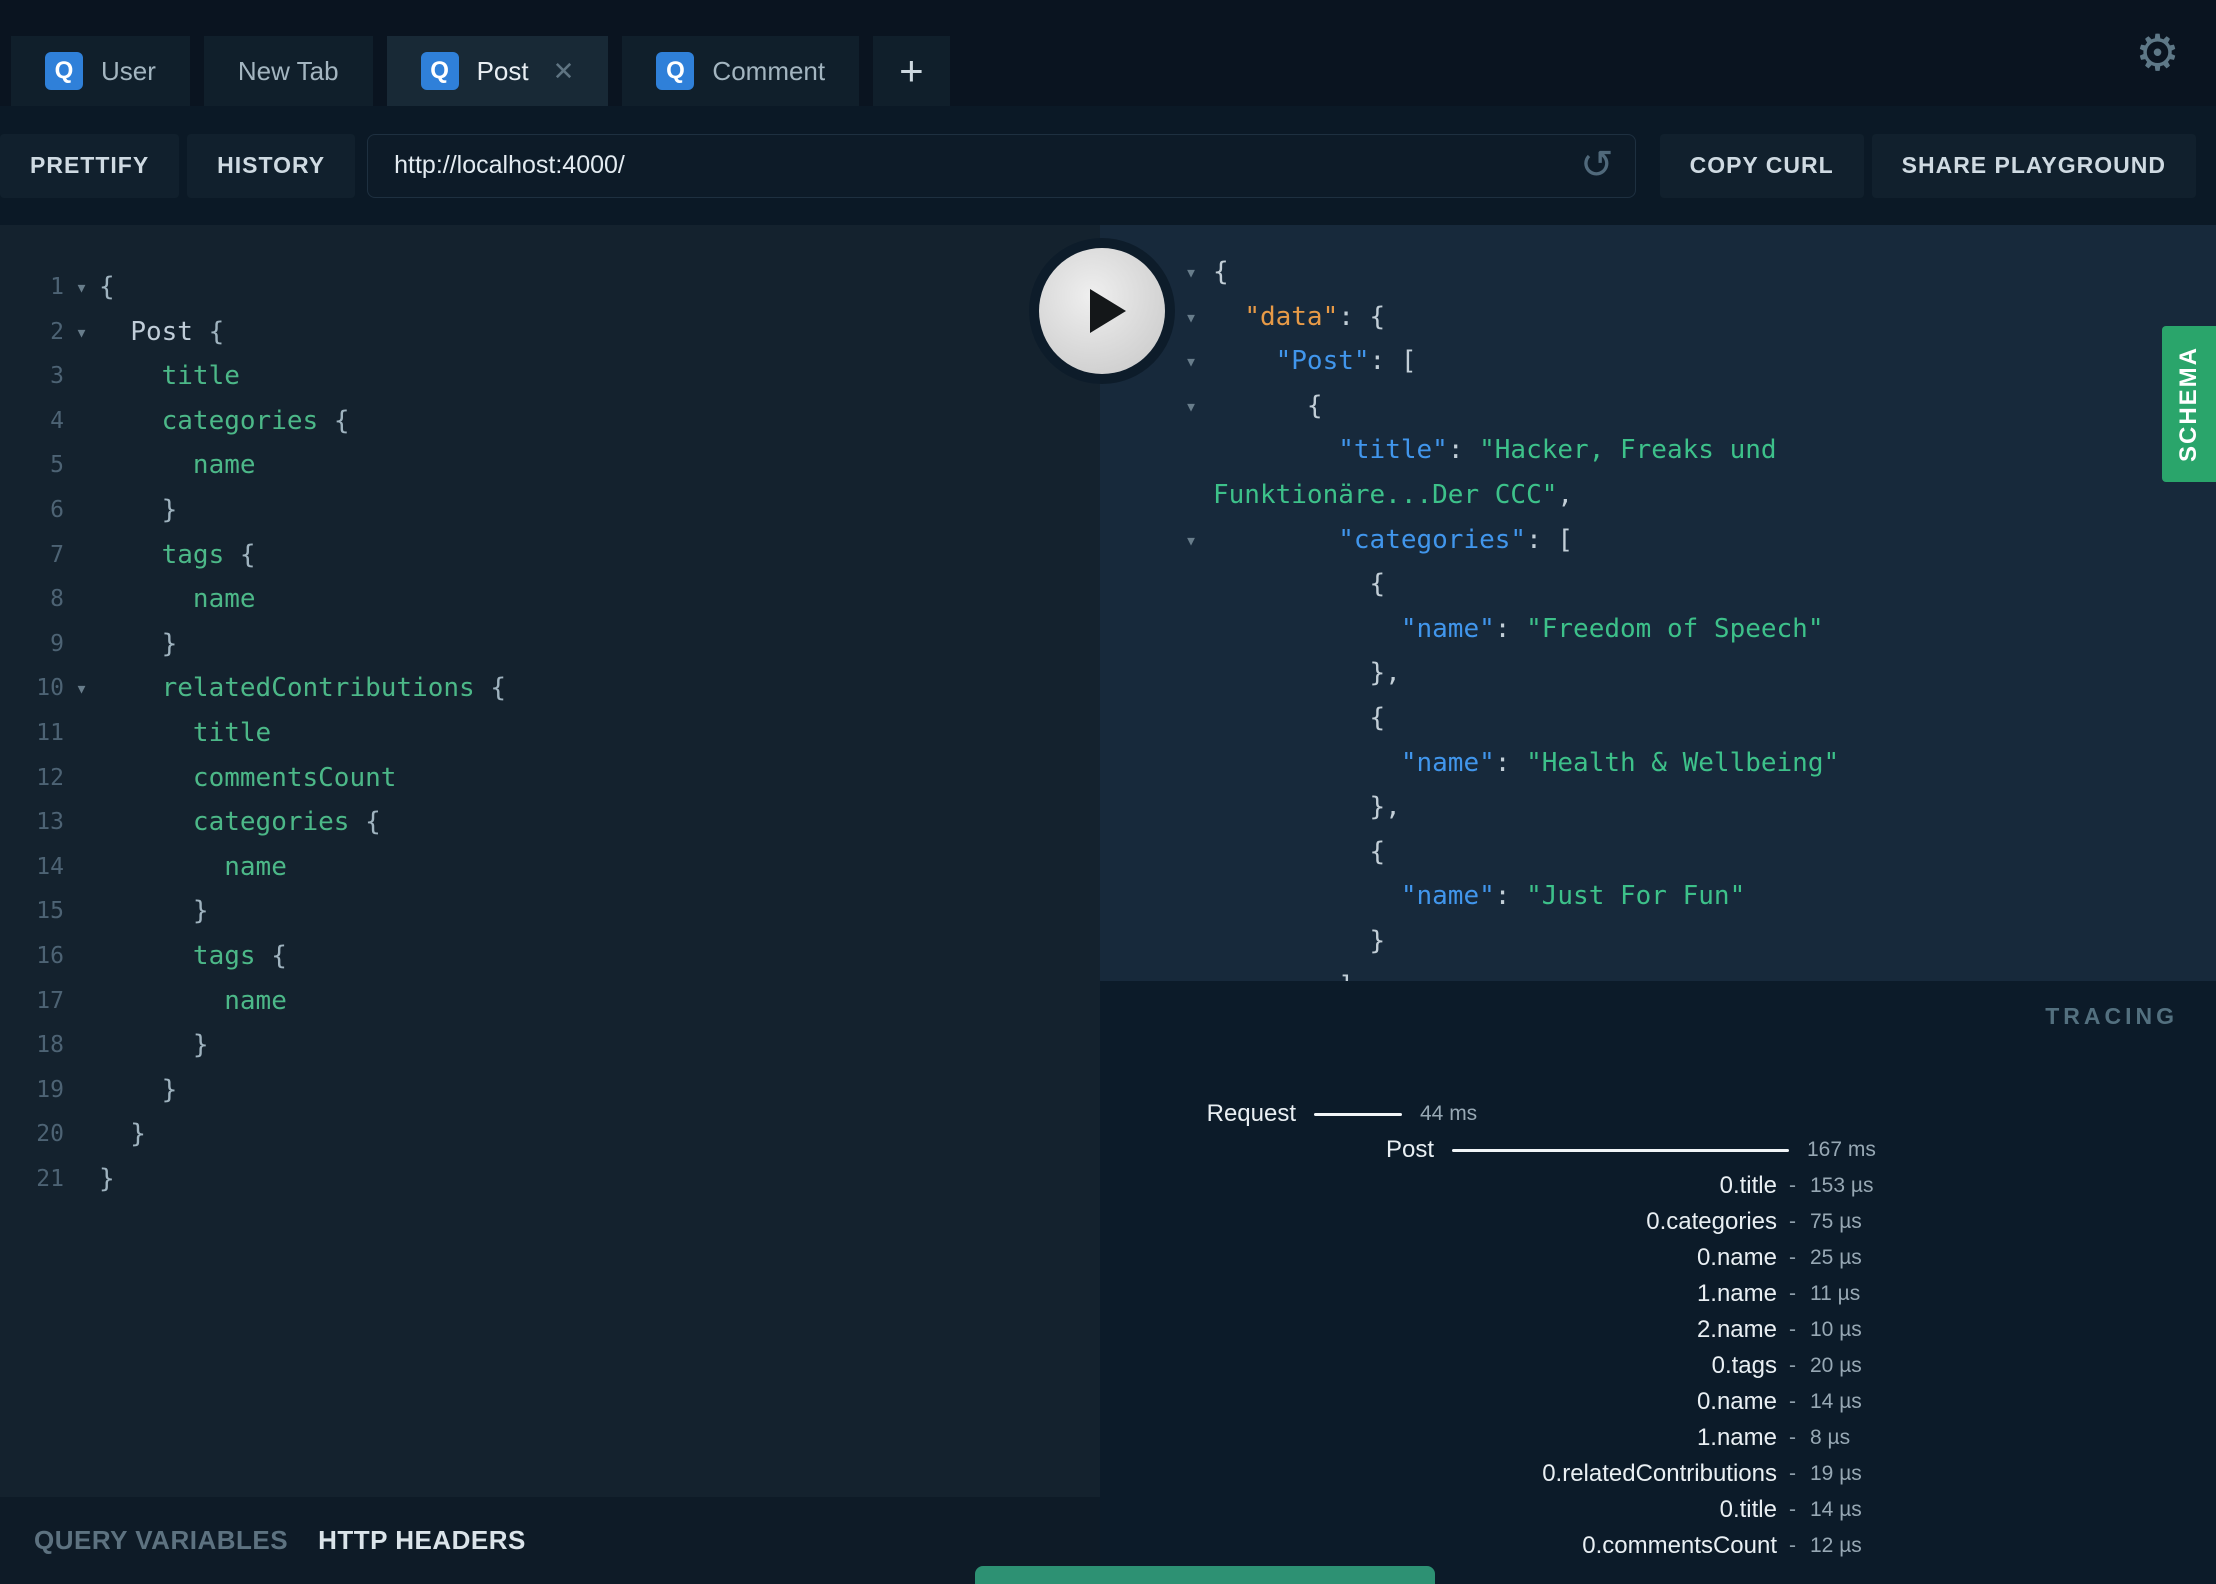  What do you see at coordinates (2033, 165) in the screenshot?
I see `share-playground-button: SHARE PLAYGROUND` at bounding box center [2033, 165].